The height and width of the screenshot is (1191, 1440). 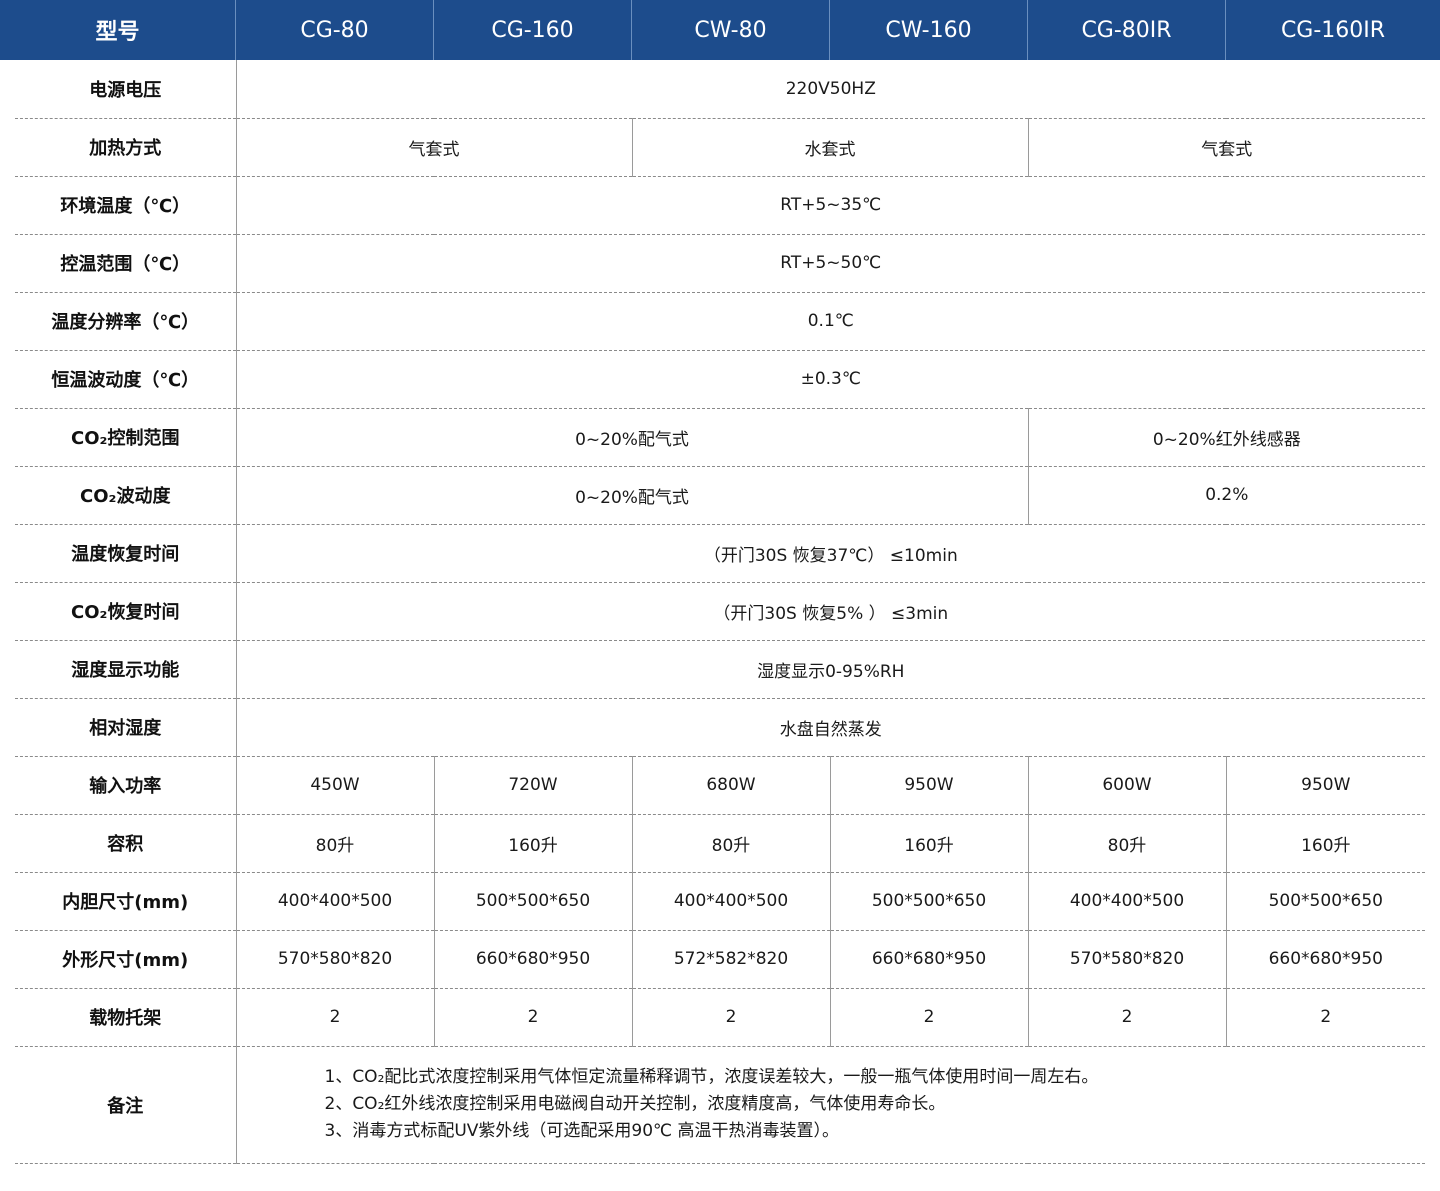 I want to click on table-row: 加热方式 气套式 水套式 气套式, so click(x=720, y=147).